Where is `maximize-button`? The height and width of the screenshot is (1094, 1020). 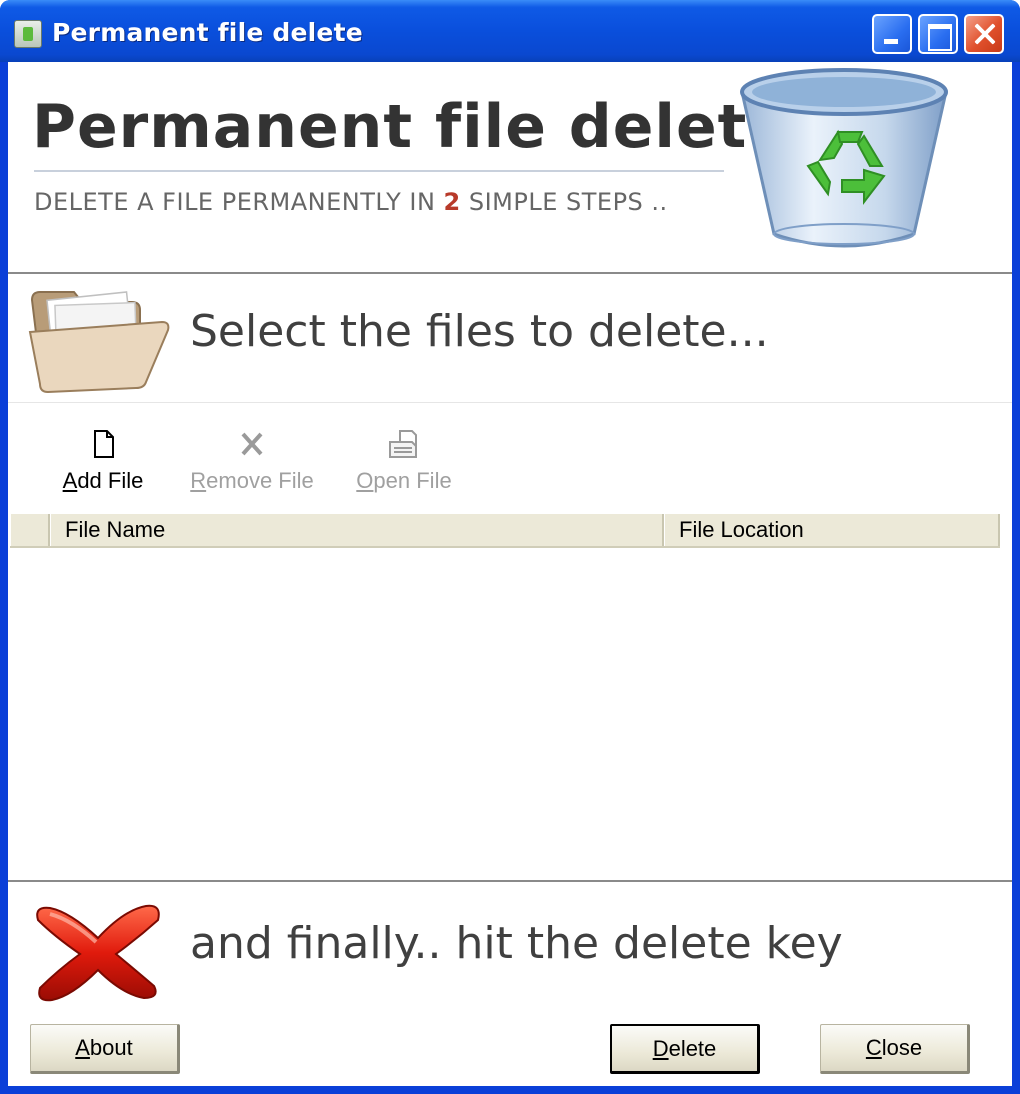
maximize-button is located at coordinates (938, 34).